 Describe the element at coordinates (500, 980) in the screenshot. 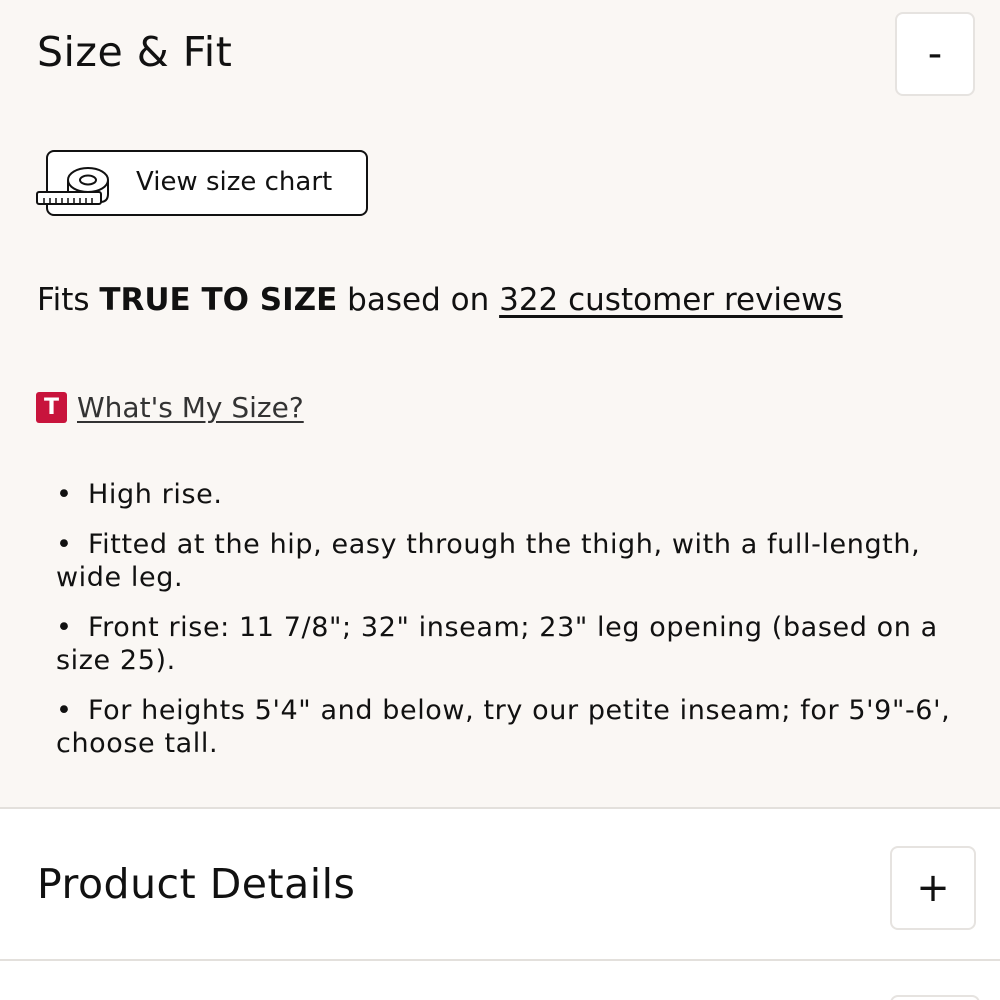

I see `next-section` at that location.